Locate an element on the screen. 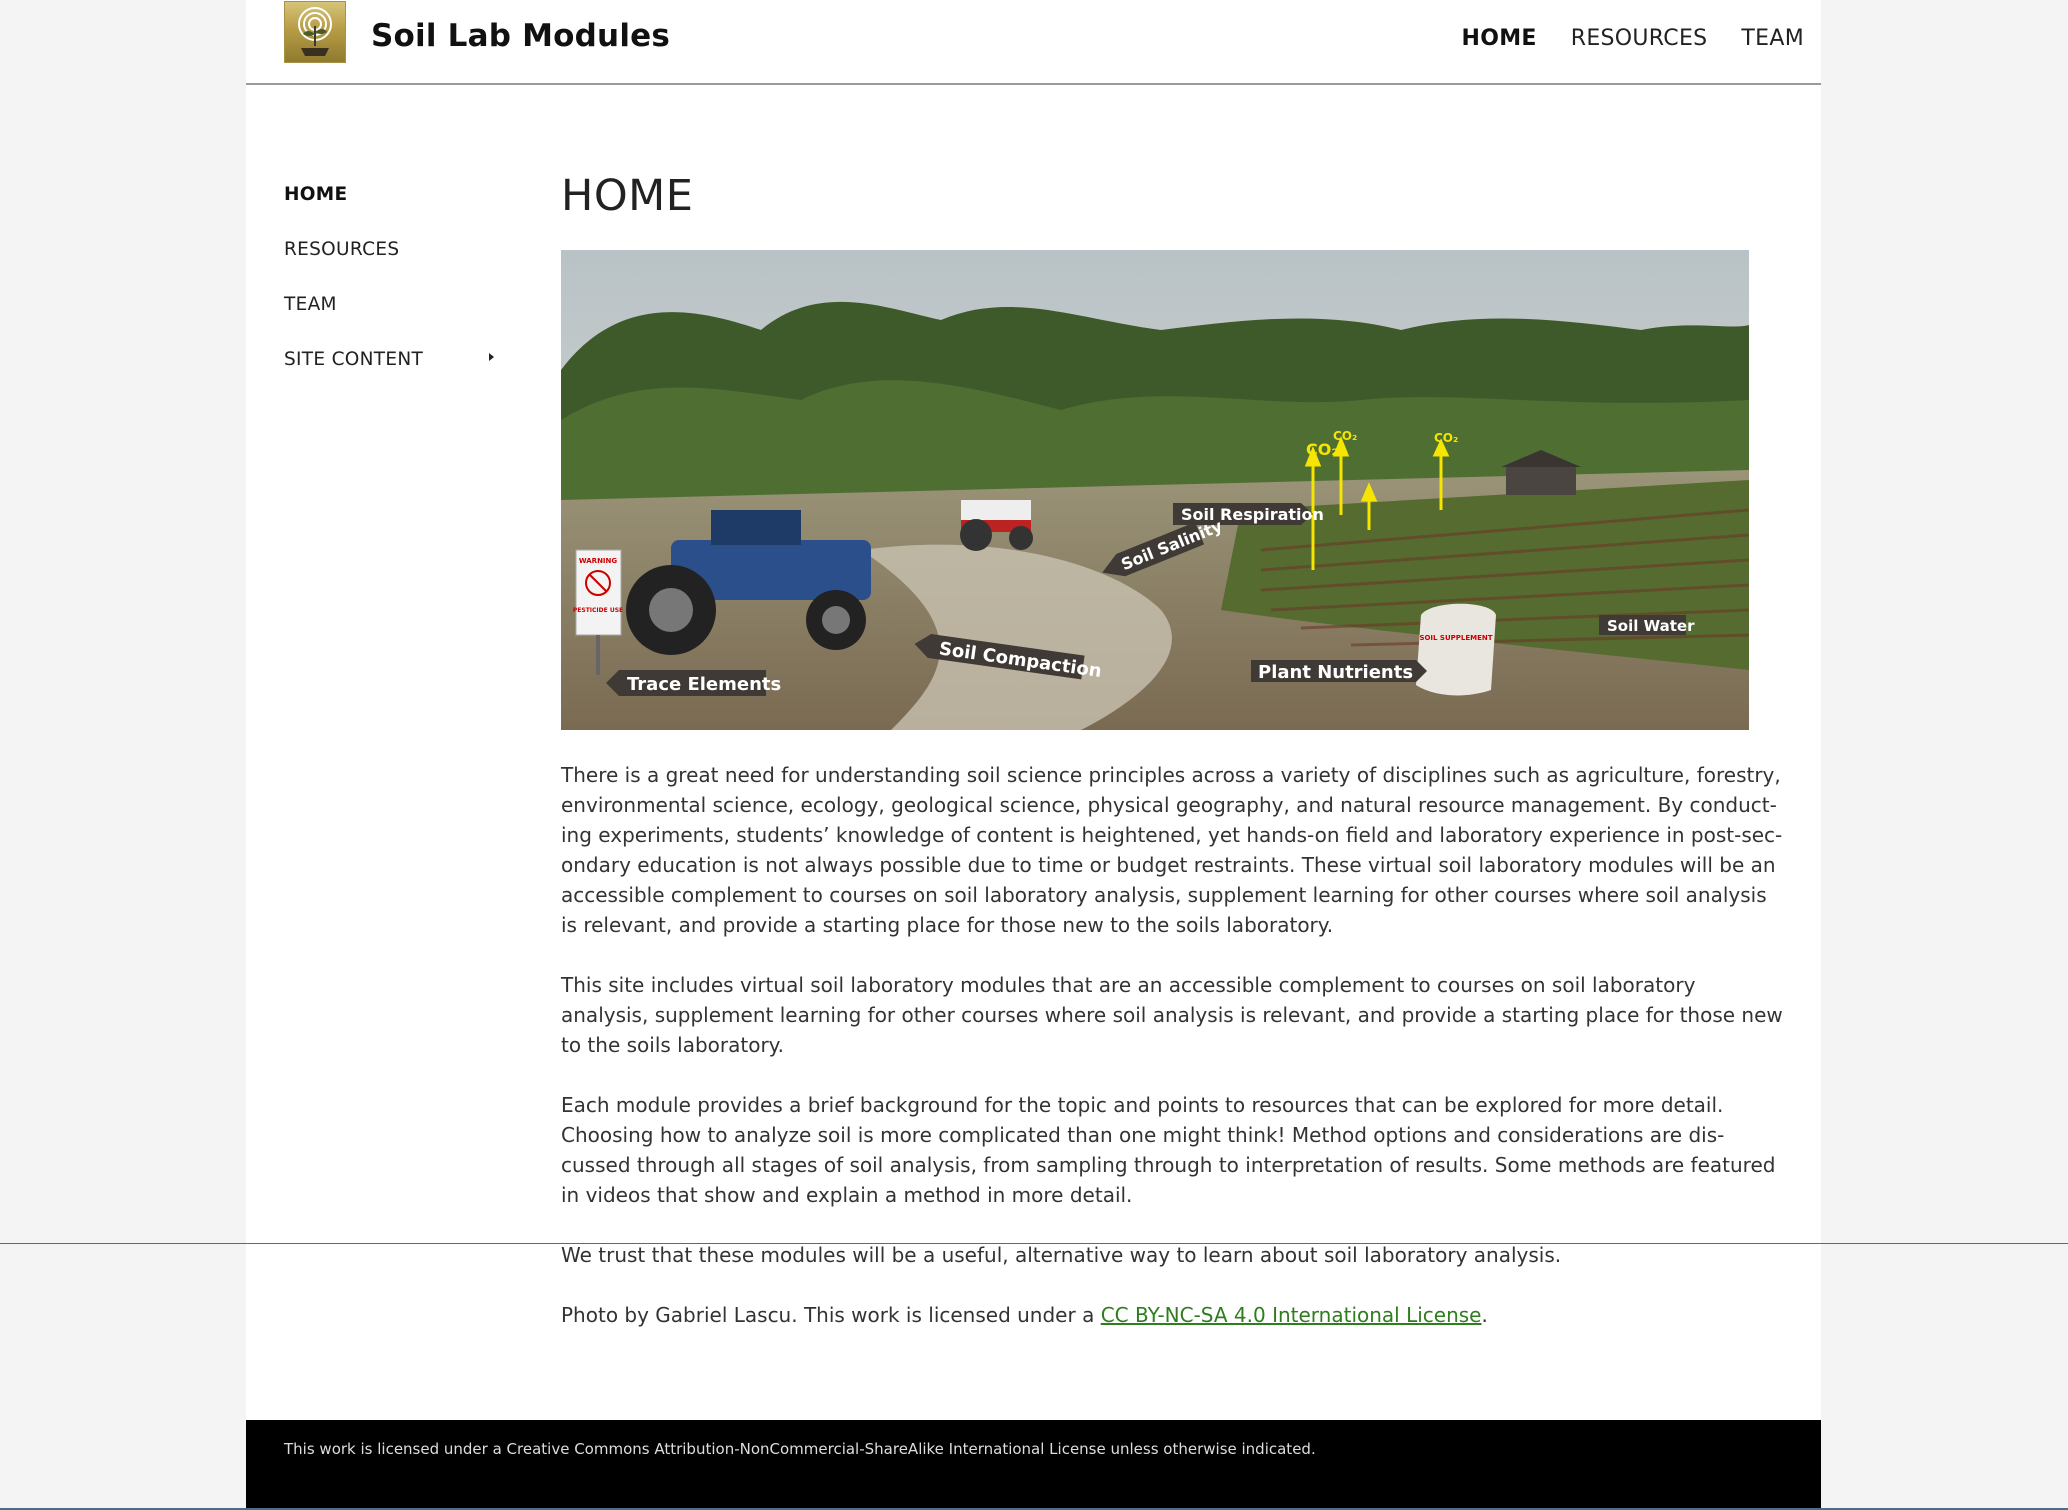 This screenshot has height=1510, width=2068. sidebar-item-home: HOME is located at coordinates (389, 211).